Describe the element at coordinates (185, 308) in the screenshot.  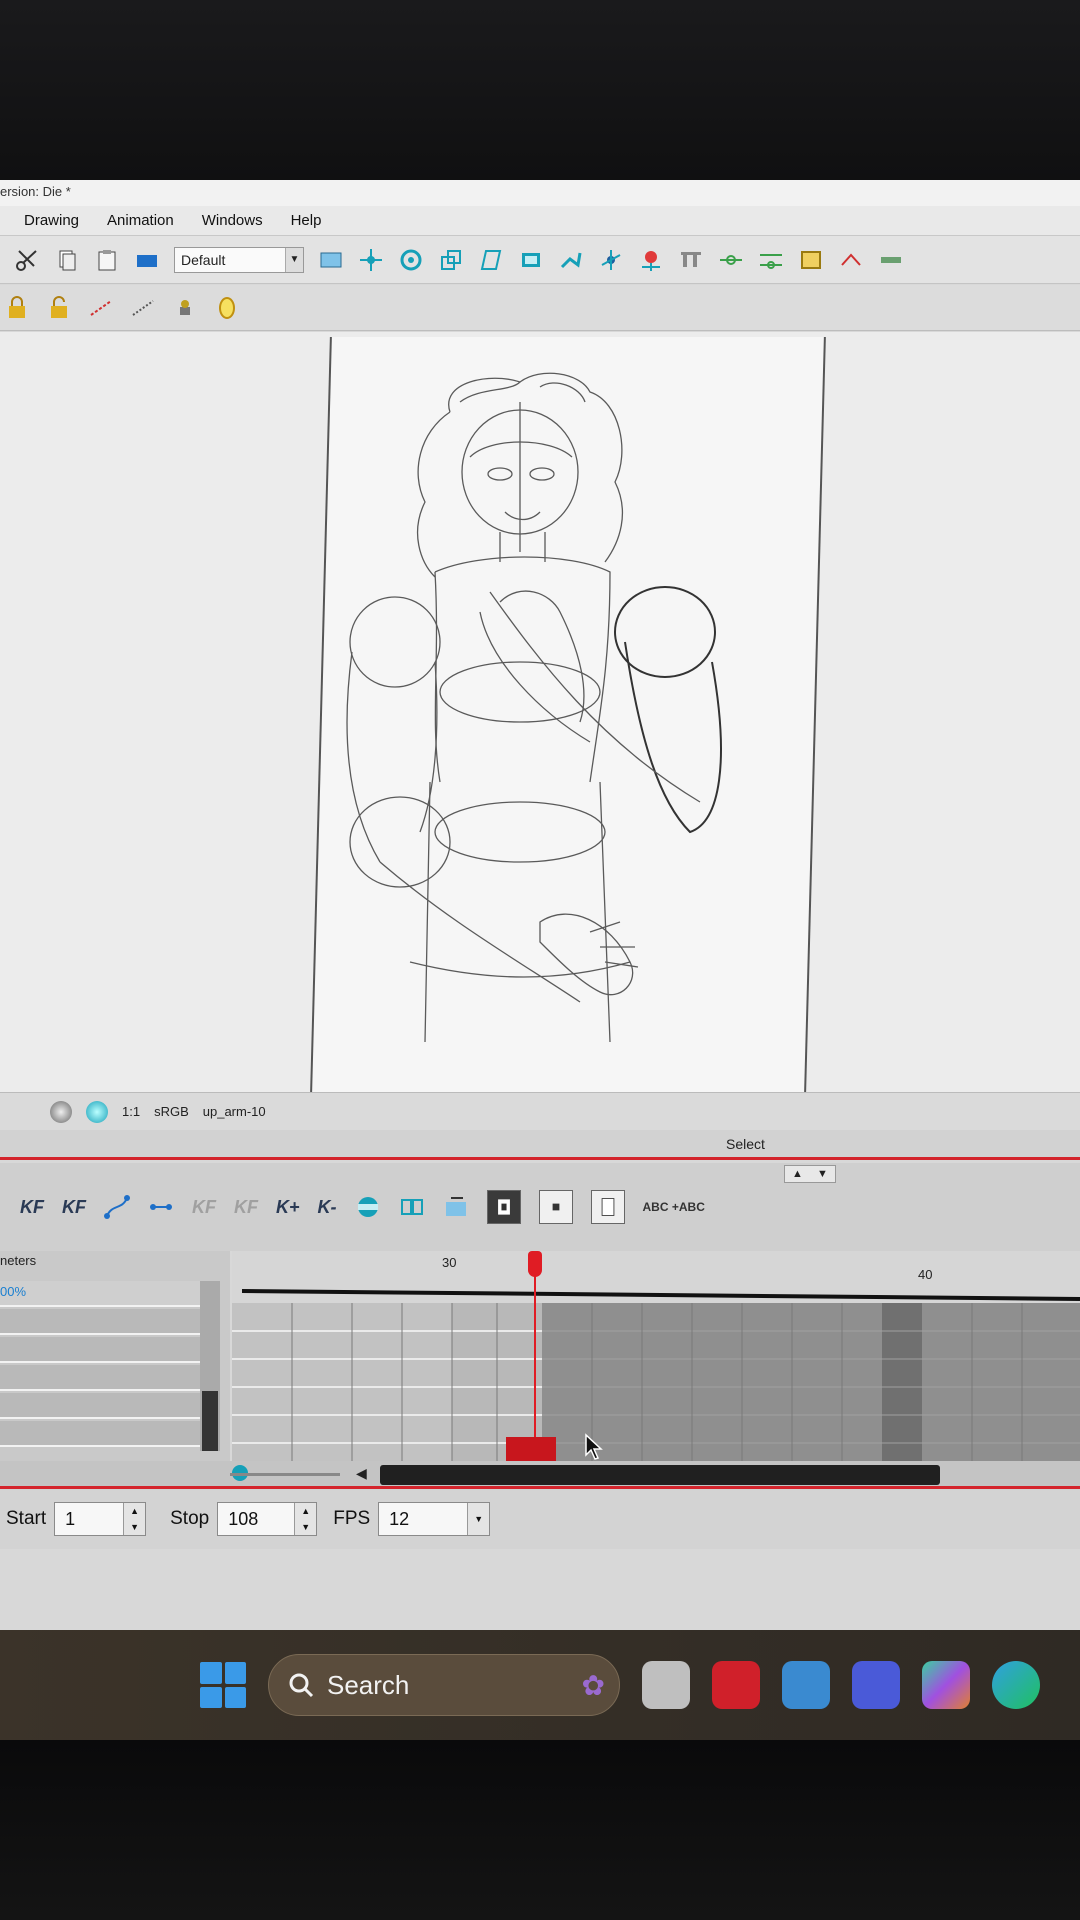
I see `stamp-icon` at that location.